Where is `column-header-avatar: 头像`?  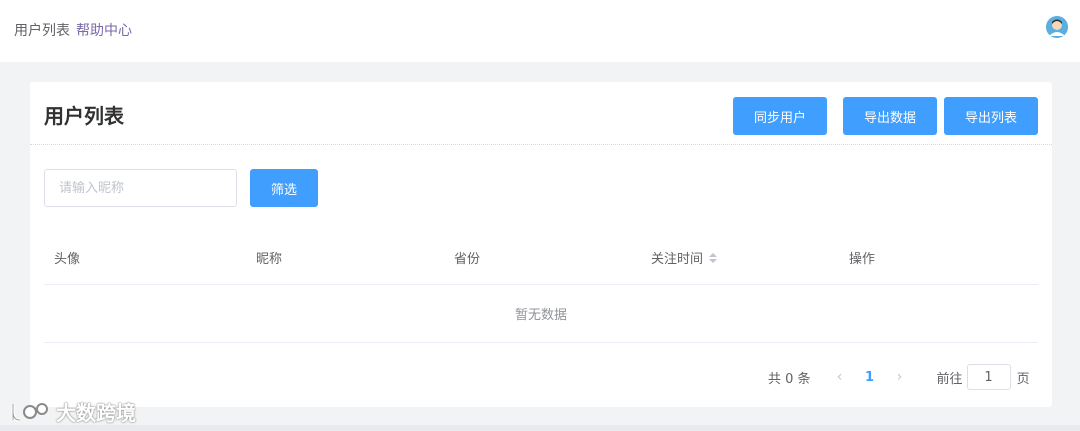
column-header-avatar: 头像 is located at coordinates (67, 259).